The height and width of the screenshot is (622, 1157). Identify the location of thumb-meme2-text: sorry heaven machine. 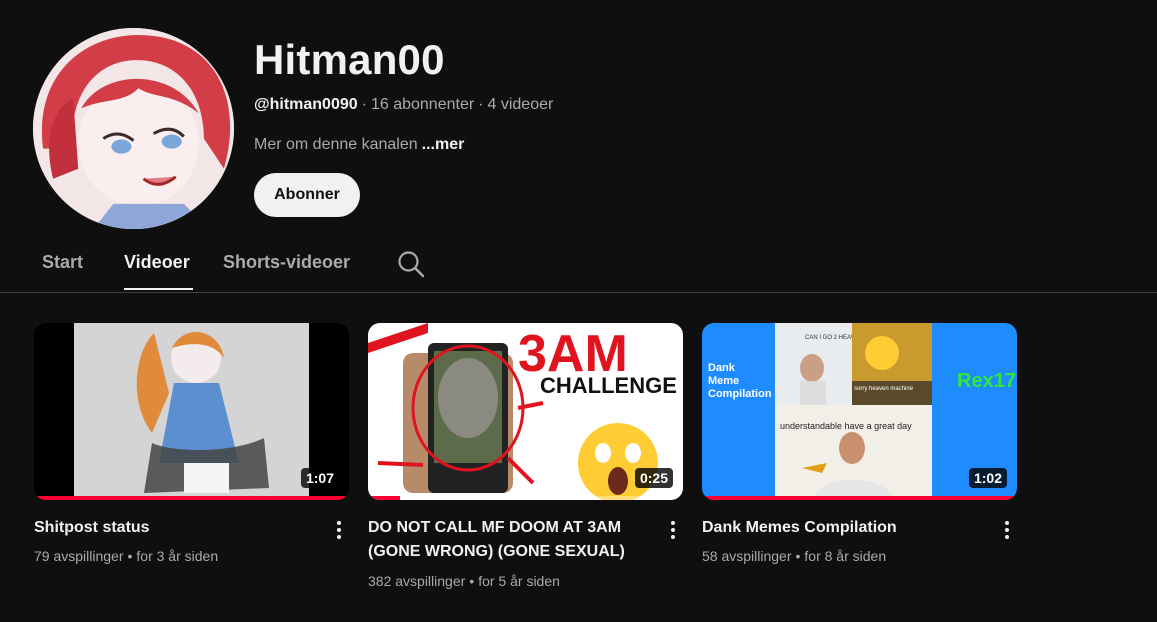
(884, 389).